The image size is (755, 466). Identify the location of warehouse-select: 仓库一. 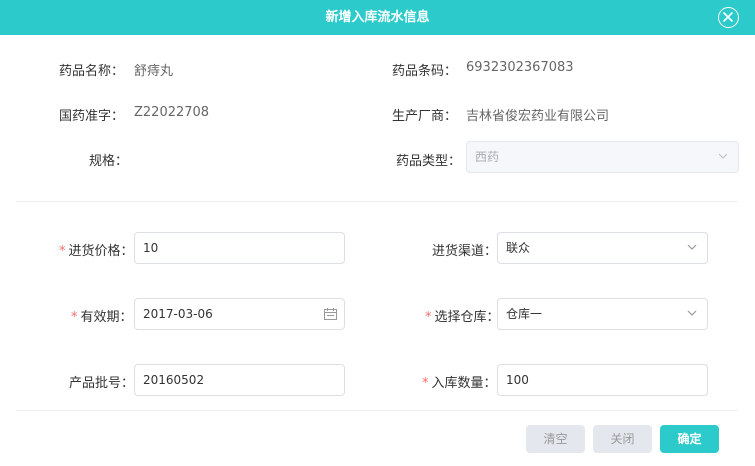
(602, 314).